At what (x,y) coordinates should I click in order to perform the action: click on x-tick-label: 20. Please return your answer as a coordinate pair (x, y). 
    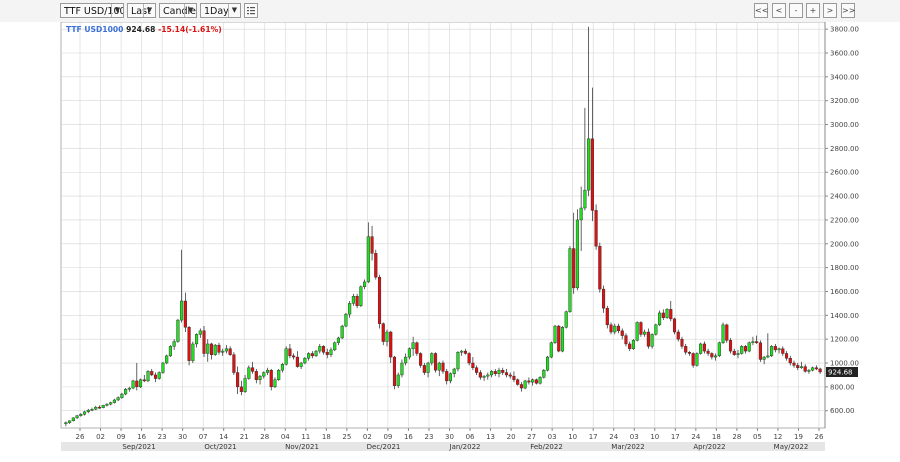
    Looking at the image, I should click on (511, 437).